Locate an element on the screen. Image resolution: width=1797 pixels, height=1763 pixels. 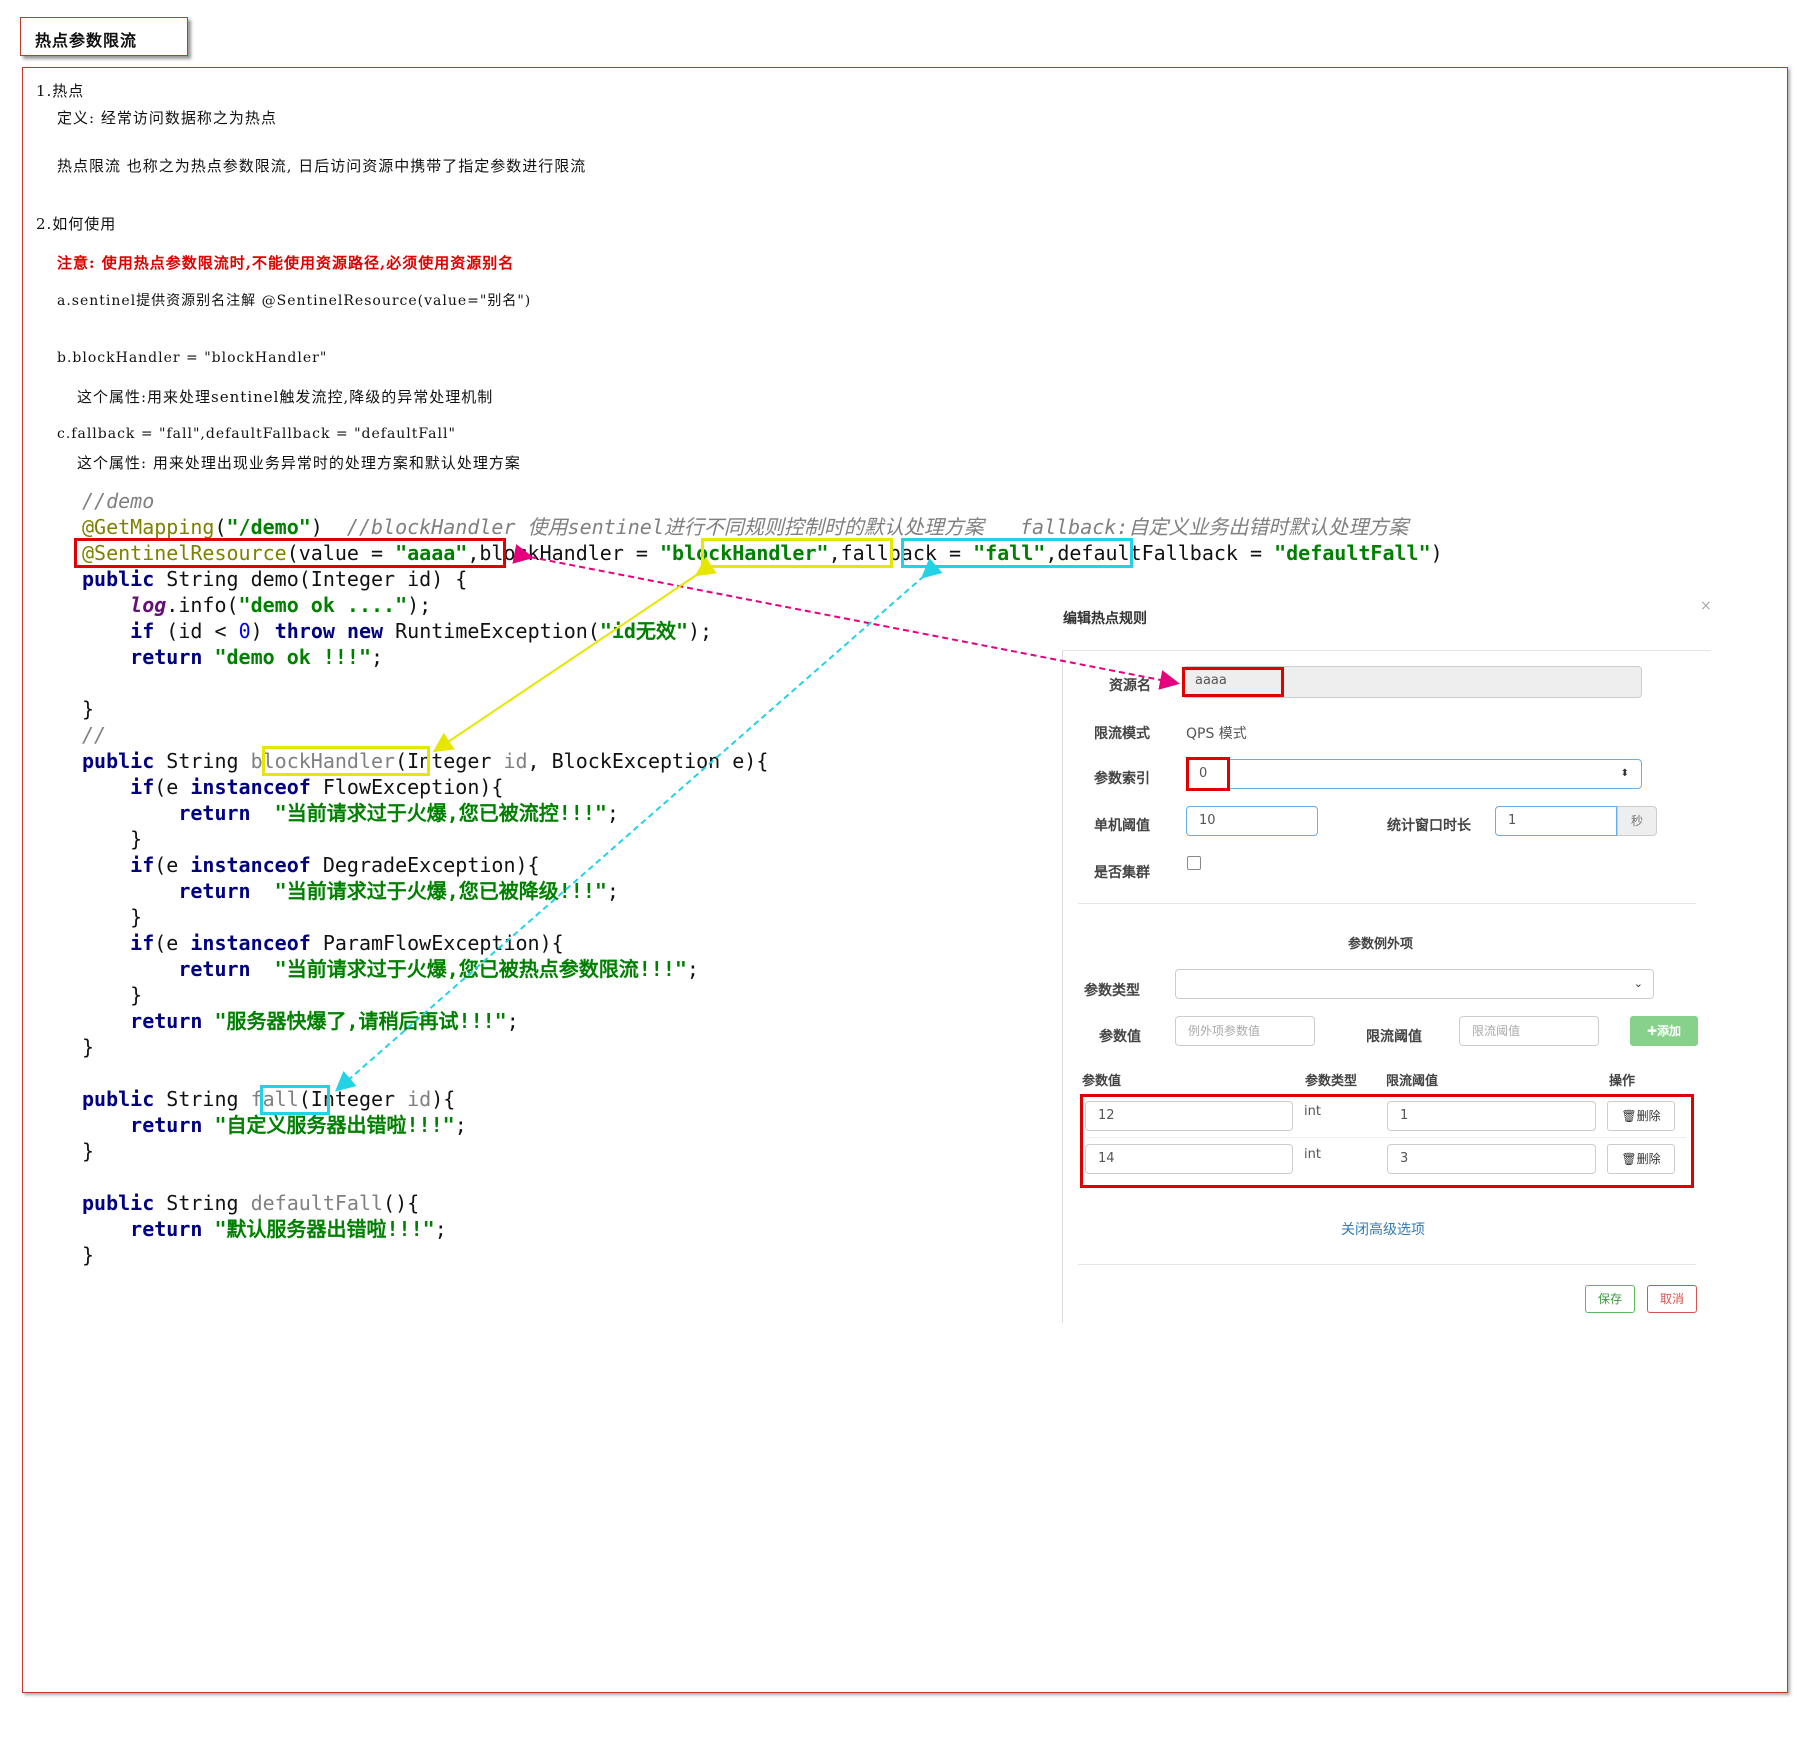
arrow-fallback is located at coordinates (638, 824).